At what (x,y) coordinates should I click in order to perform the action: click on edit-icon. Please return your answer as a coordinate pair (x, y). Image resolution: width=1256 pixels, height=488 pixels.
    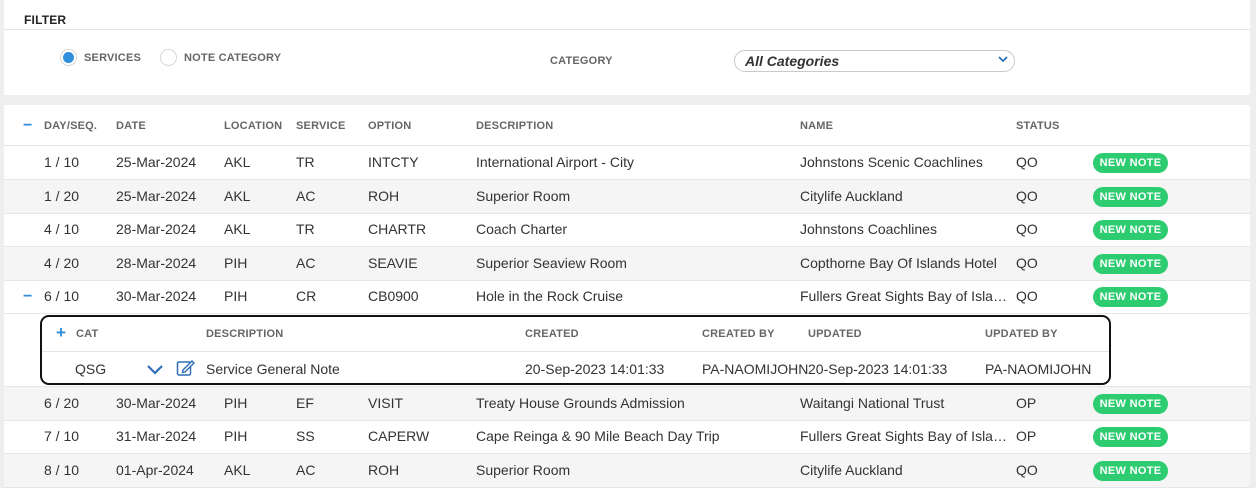
    Looking at the image, I should click on (186, 368).